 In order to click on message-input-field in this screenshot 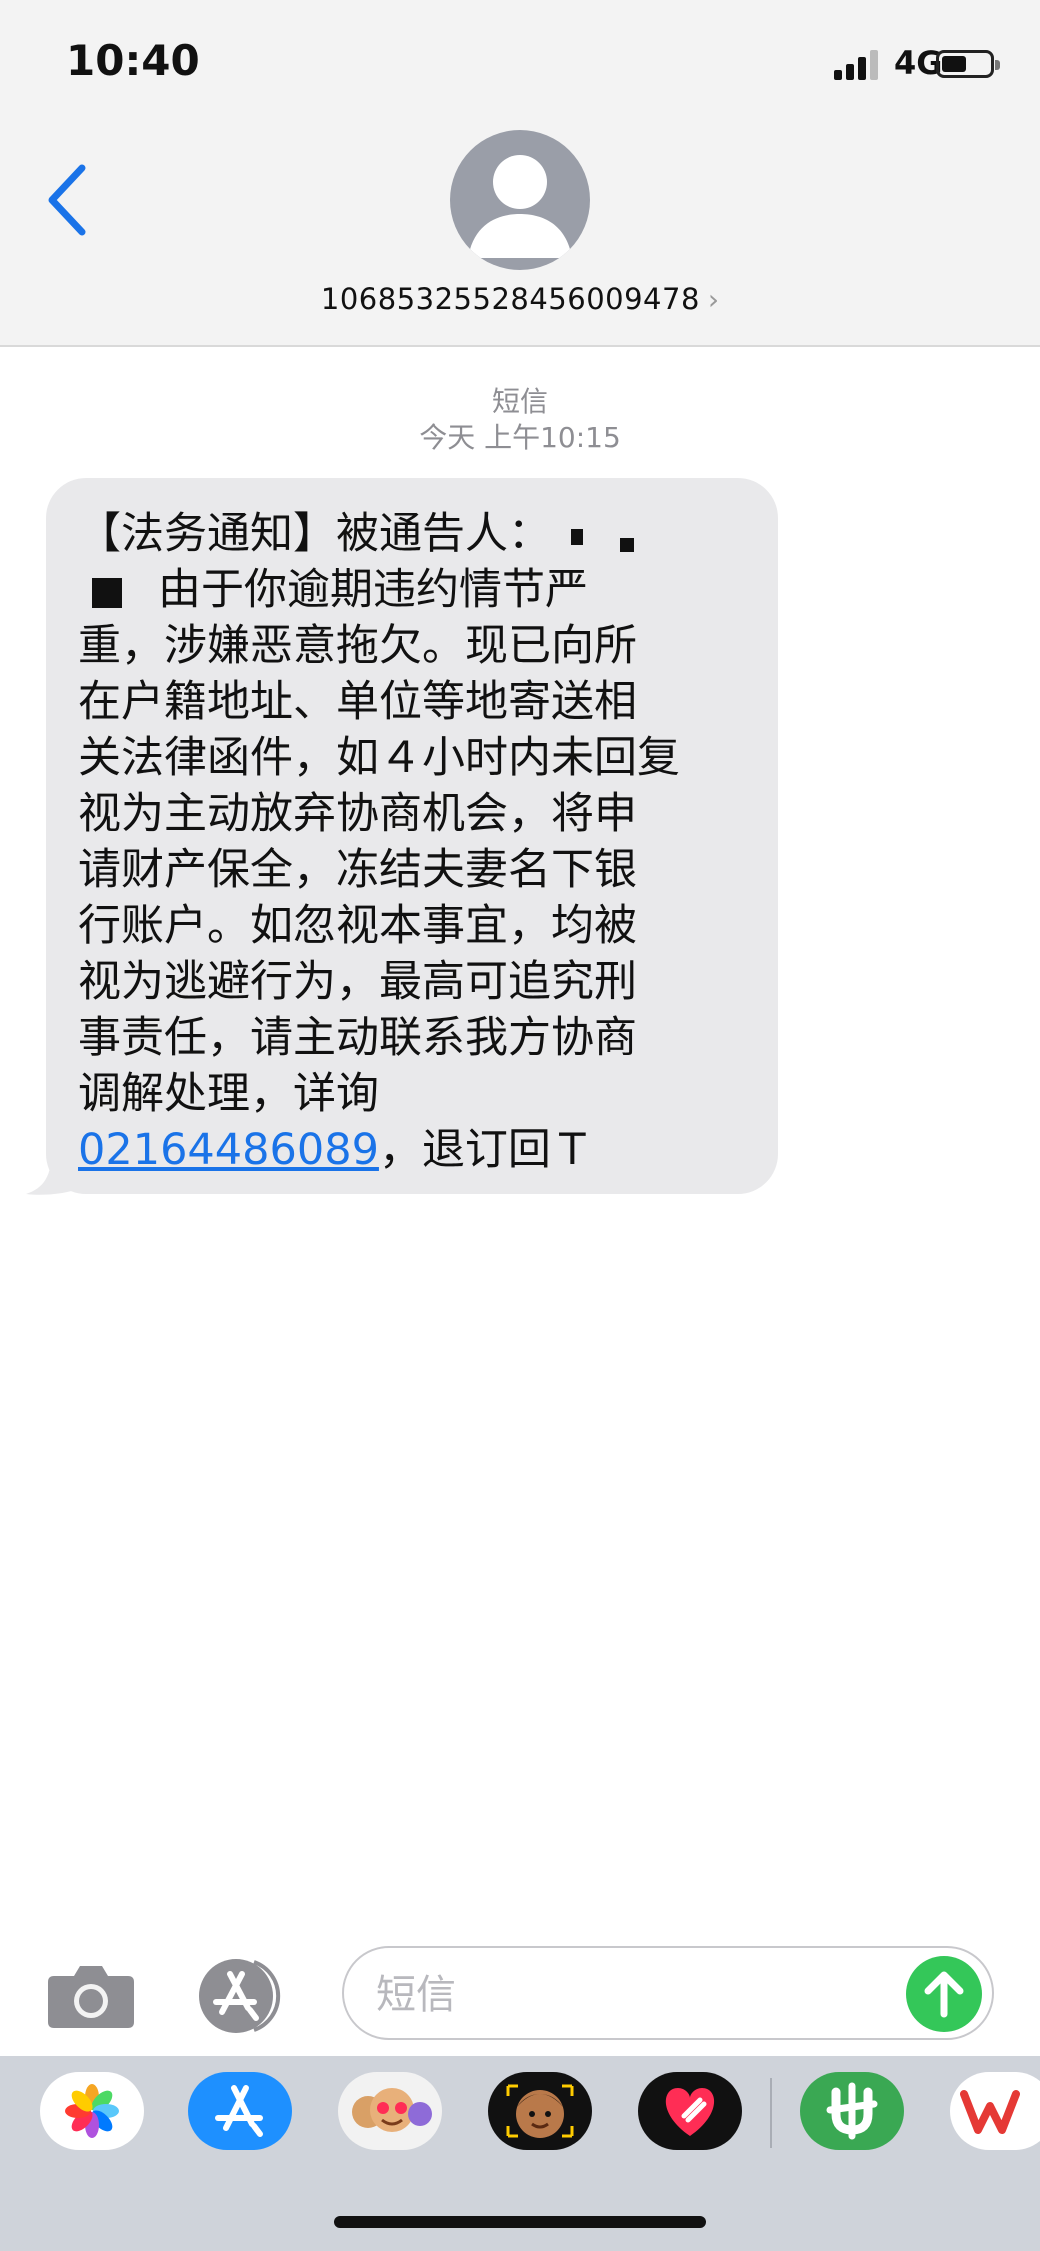, I will do `click(668, 1993)`.